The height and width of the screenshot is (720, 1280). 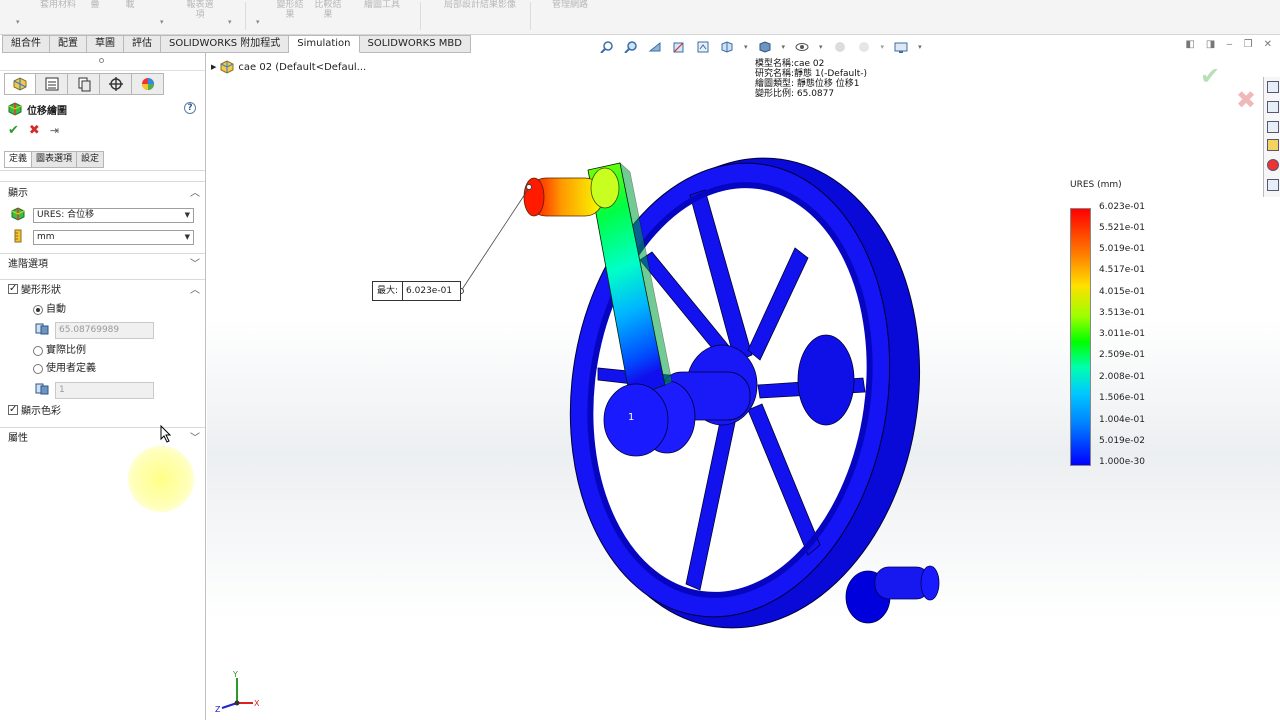 I want to click on probe-leader-line, so click(x=495, y=239).